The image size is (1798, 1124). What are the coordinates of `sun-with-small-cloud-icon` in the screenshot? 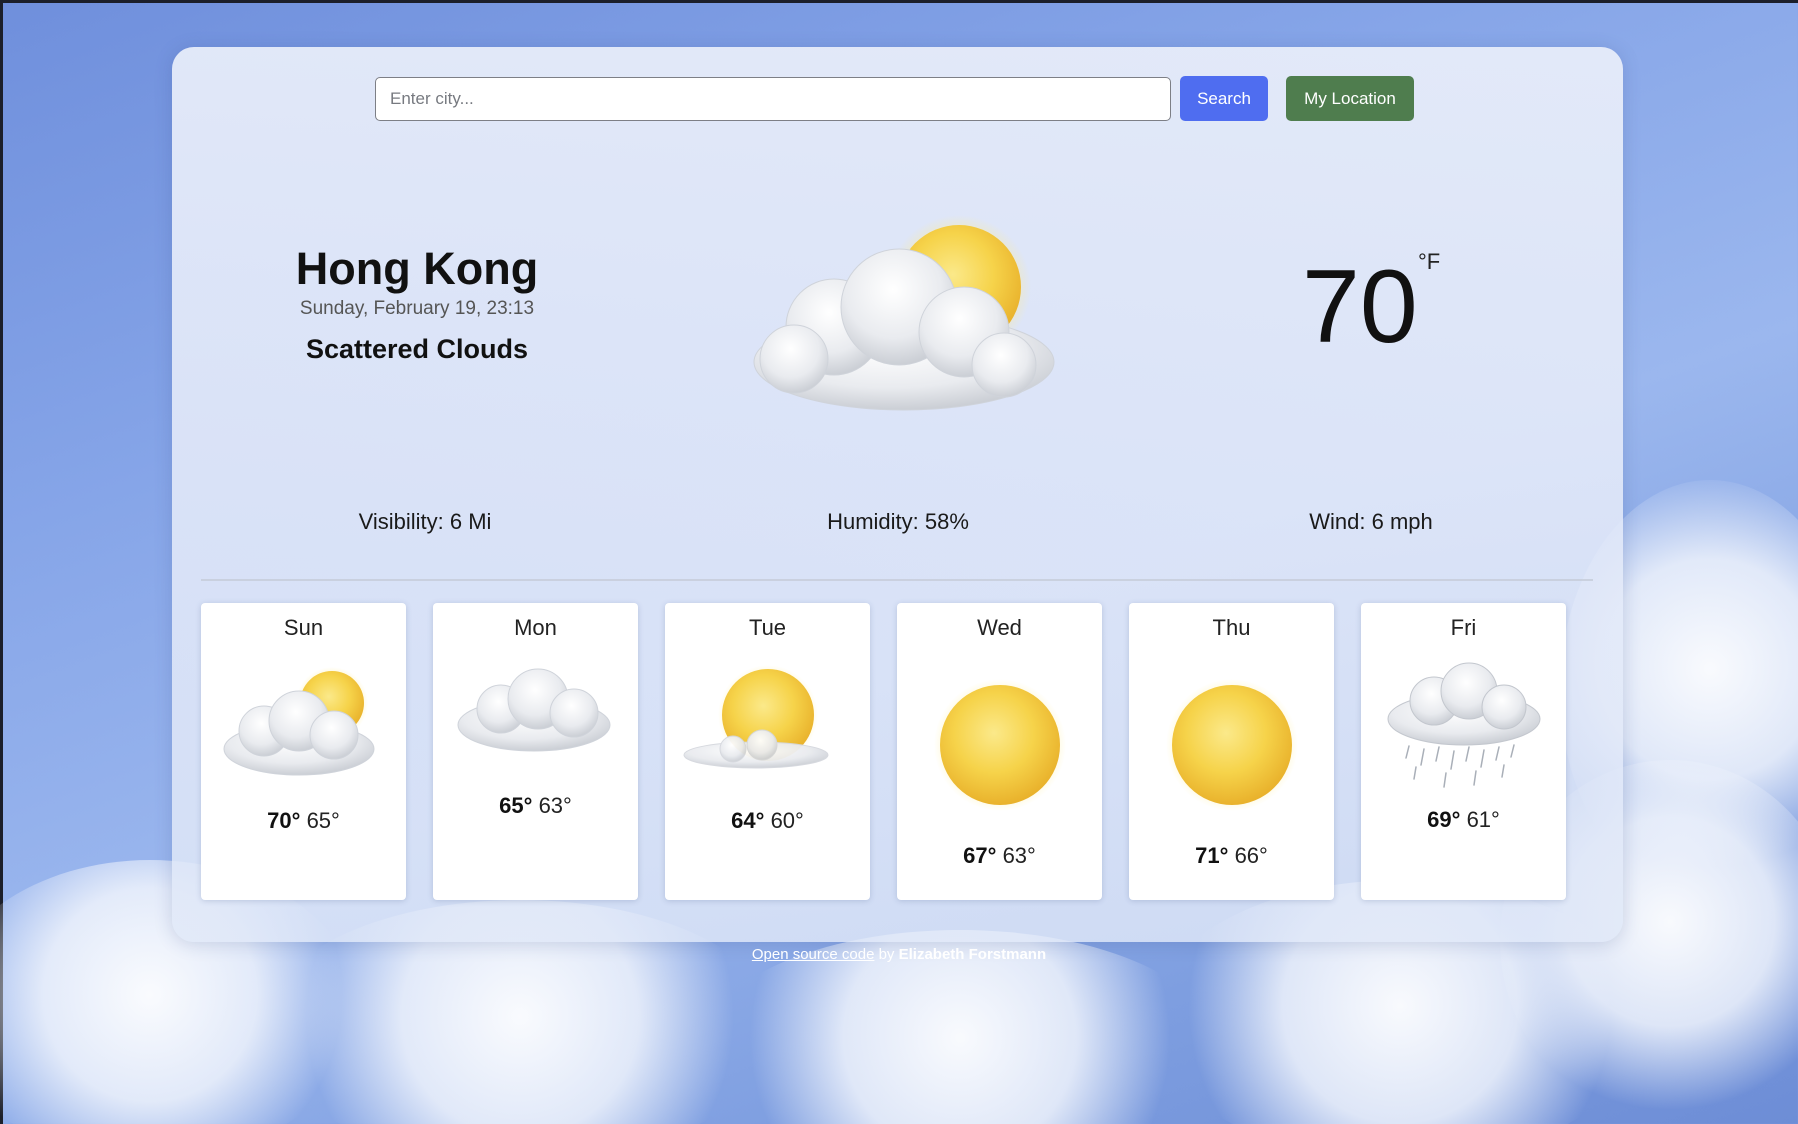 It's located at (768, 738).